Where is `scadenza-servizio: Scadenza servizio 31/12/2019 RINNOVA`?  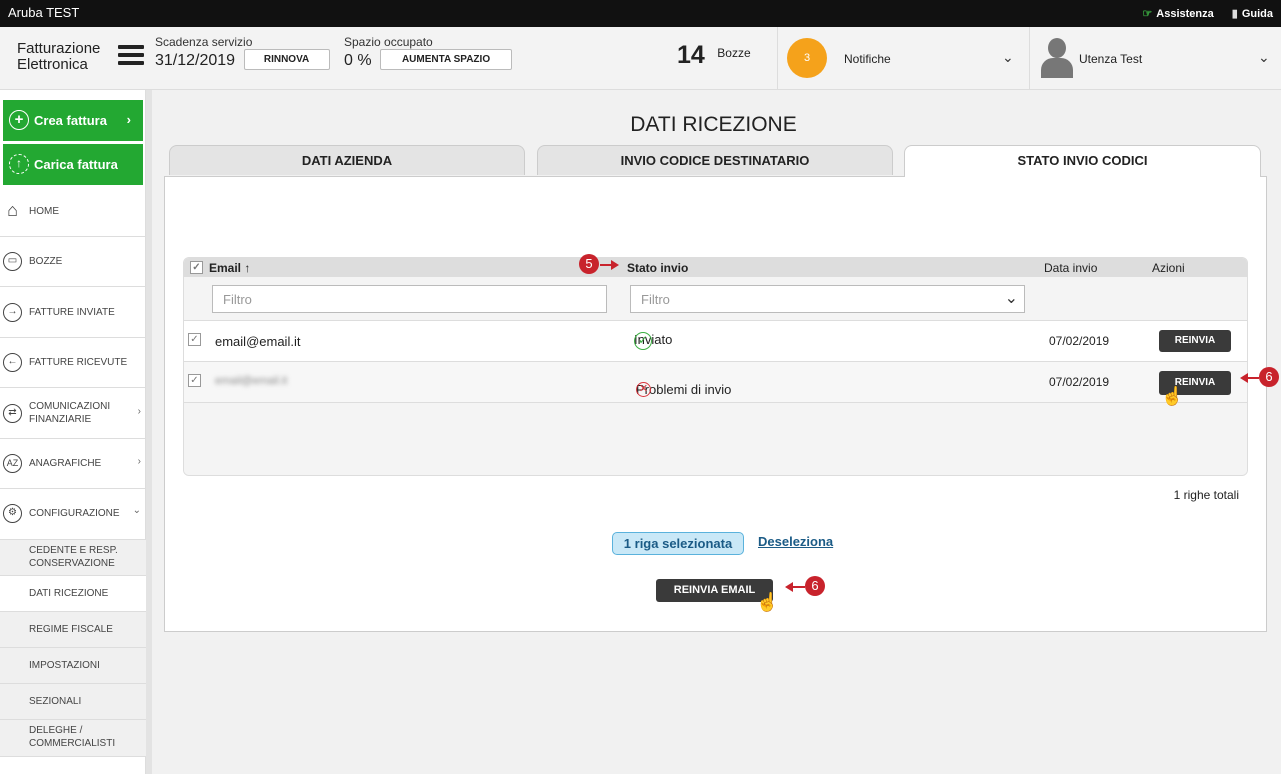
scadenza-servizio: Scadenza servizio 31/12/2019 RINNOVA is located at coordinates (242, 52).